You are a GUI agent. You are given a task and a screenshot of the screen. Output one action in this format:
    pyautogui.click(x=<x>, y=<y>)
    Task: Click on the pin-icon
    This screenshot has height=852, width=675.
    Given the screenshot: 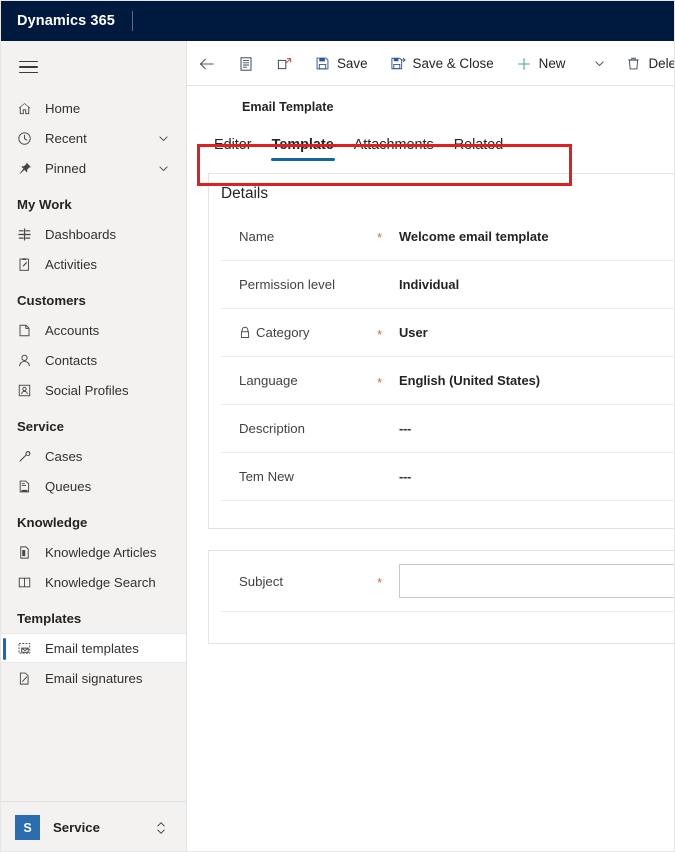 What is the action you would take?
    pyautogui.click(x=28, y=168)
    